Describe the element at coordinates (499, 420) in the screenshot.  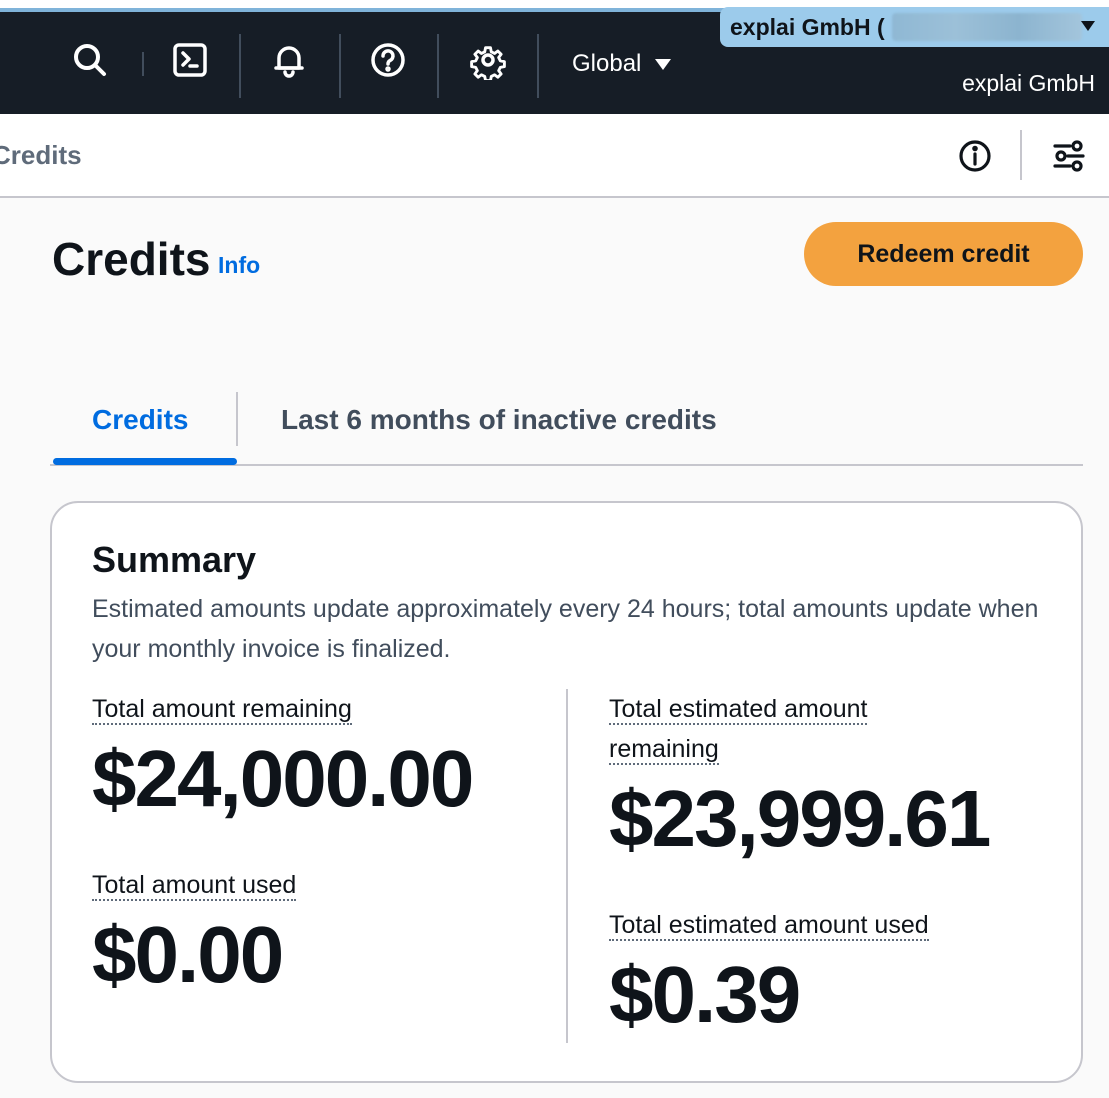
I see `tab-inactive-credits: Last 6 months of inactive credits` at that location.